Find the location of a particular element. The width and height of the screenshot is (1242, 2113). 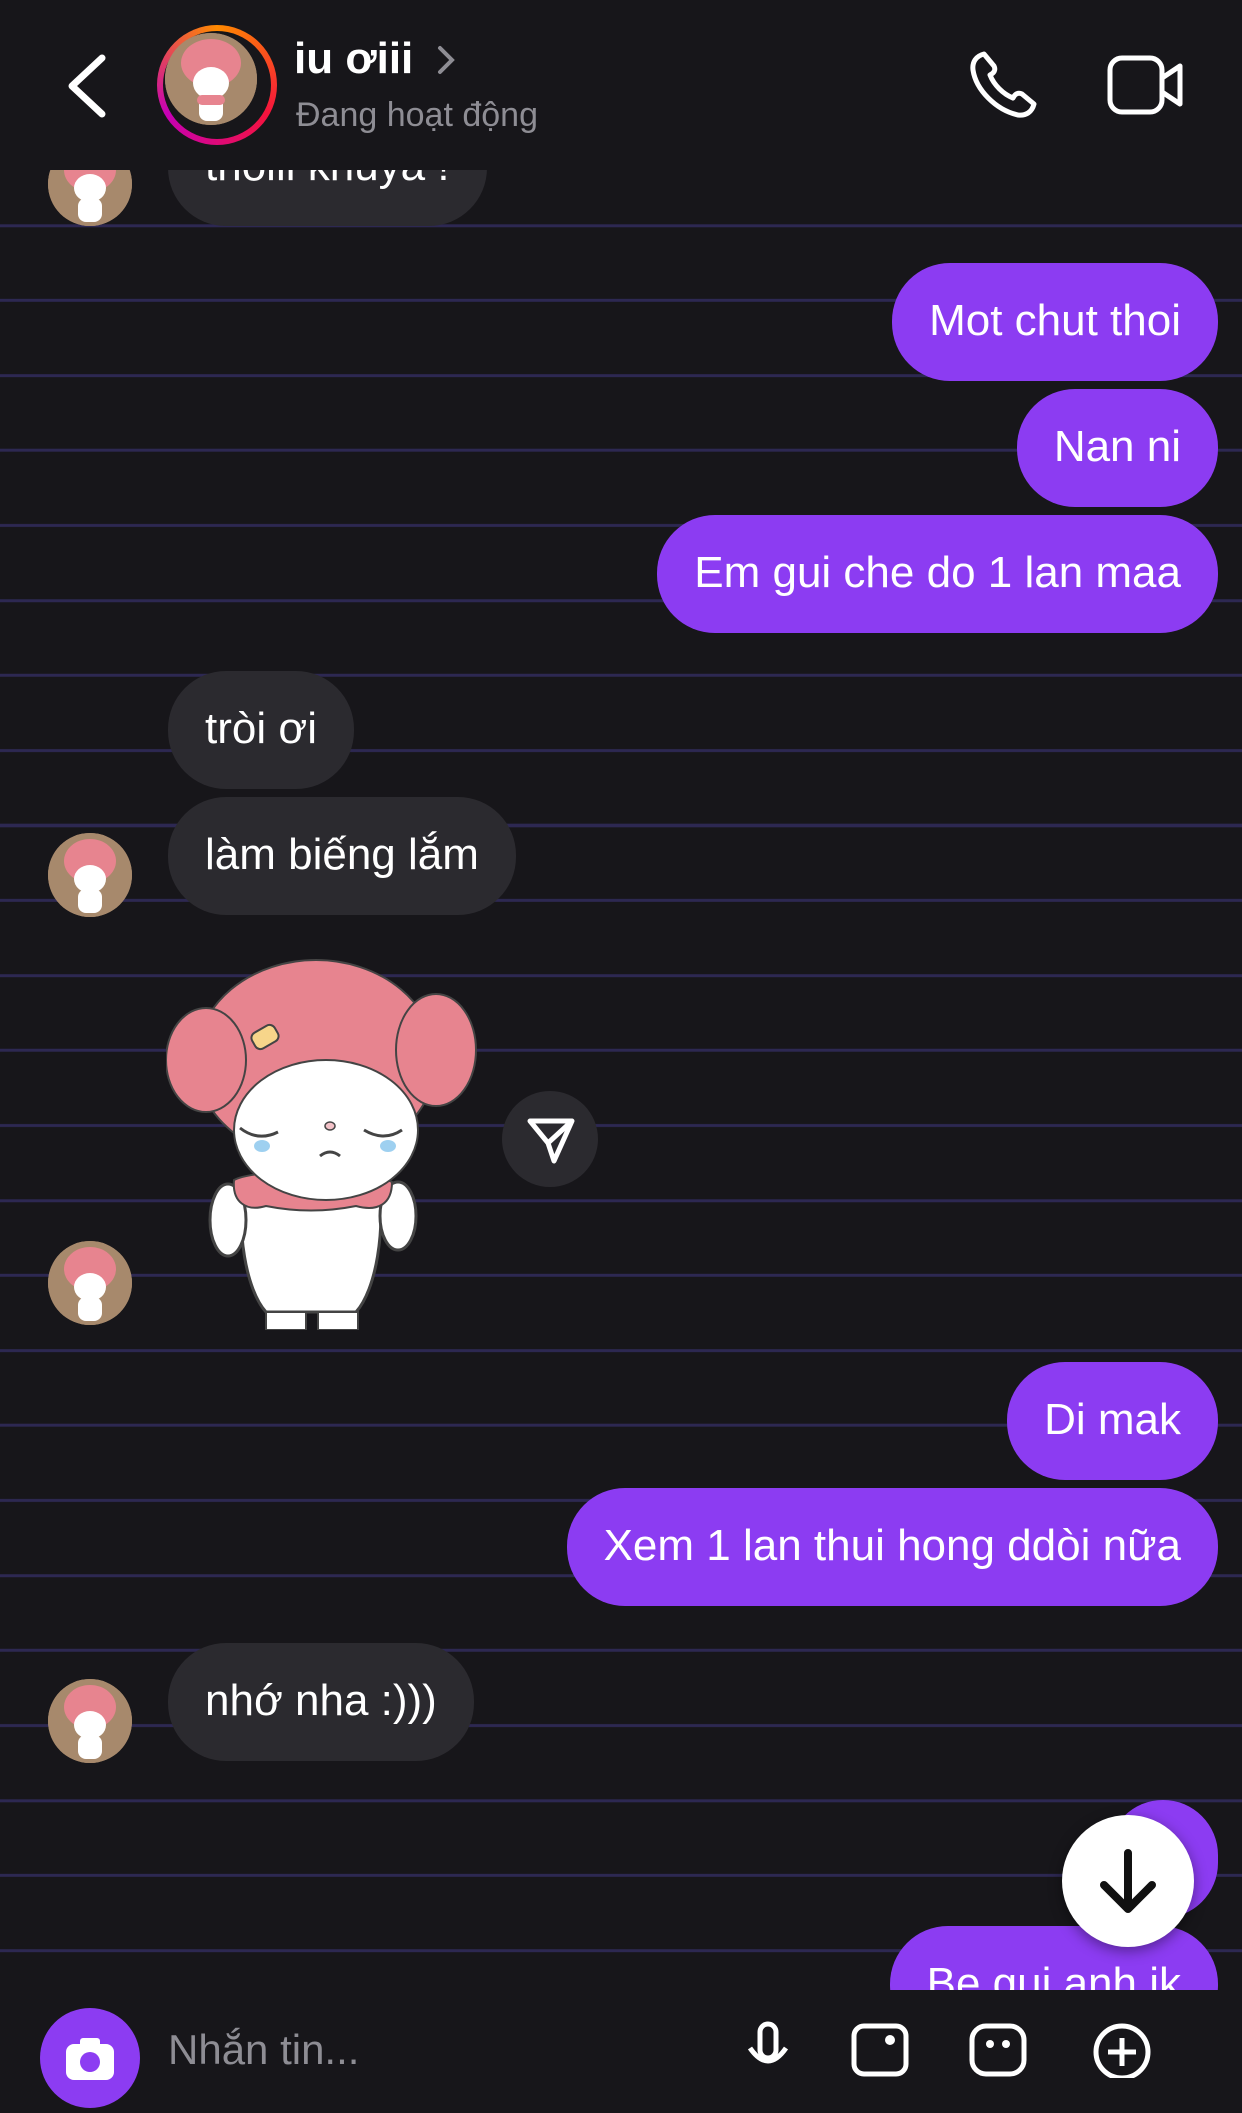

message-received: nhớ nha :))) is located at coordinates (321, 1702).